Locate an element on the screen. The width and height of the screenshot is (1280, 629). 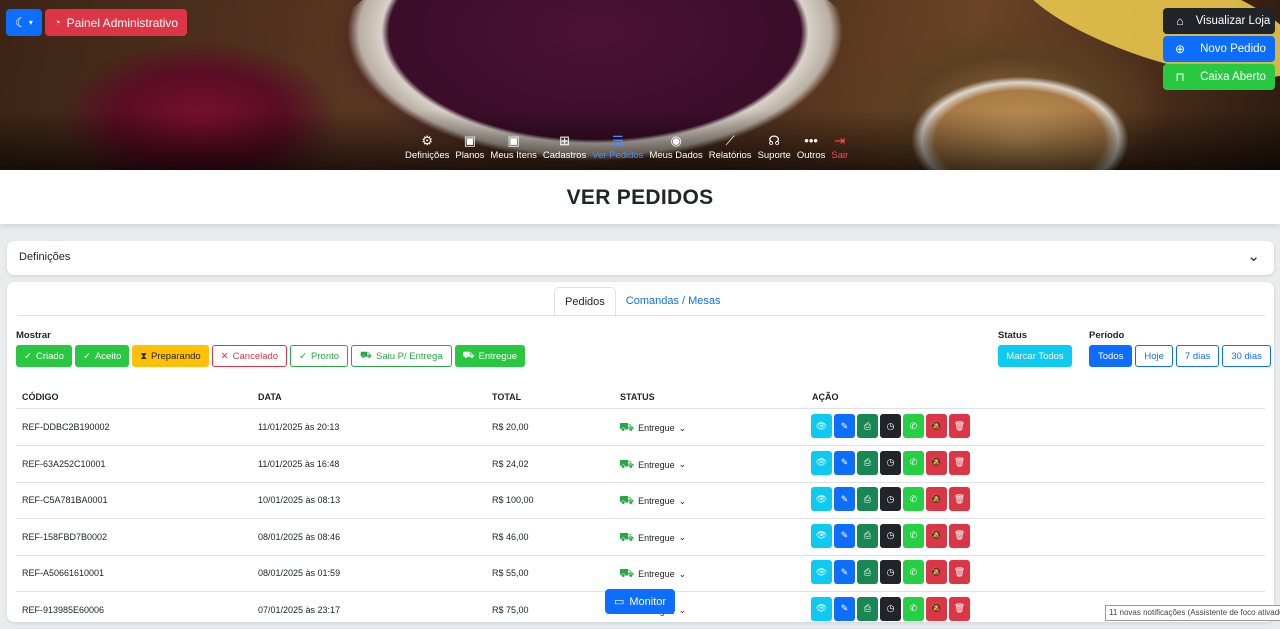
eye-icon: 👁 is located at coordinates (821, 462).